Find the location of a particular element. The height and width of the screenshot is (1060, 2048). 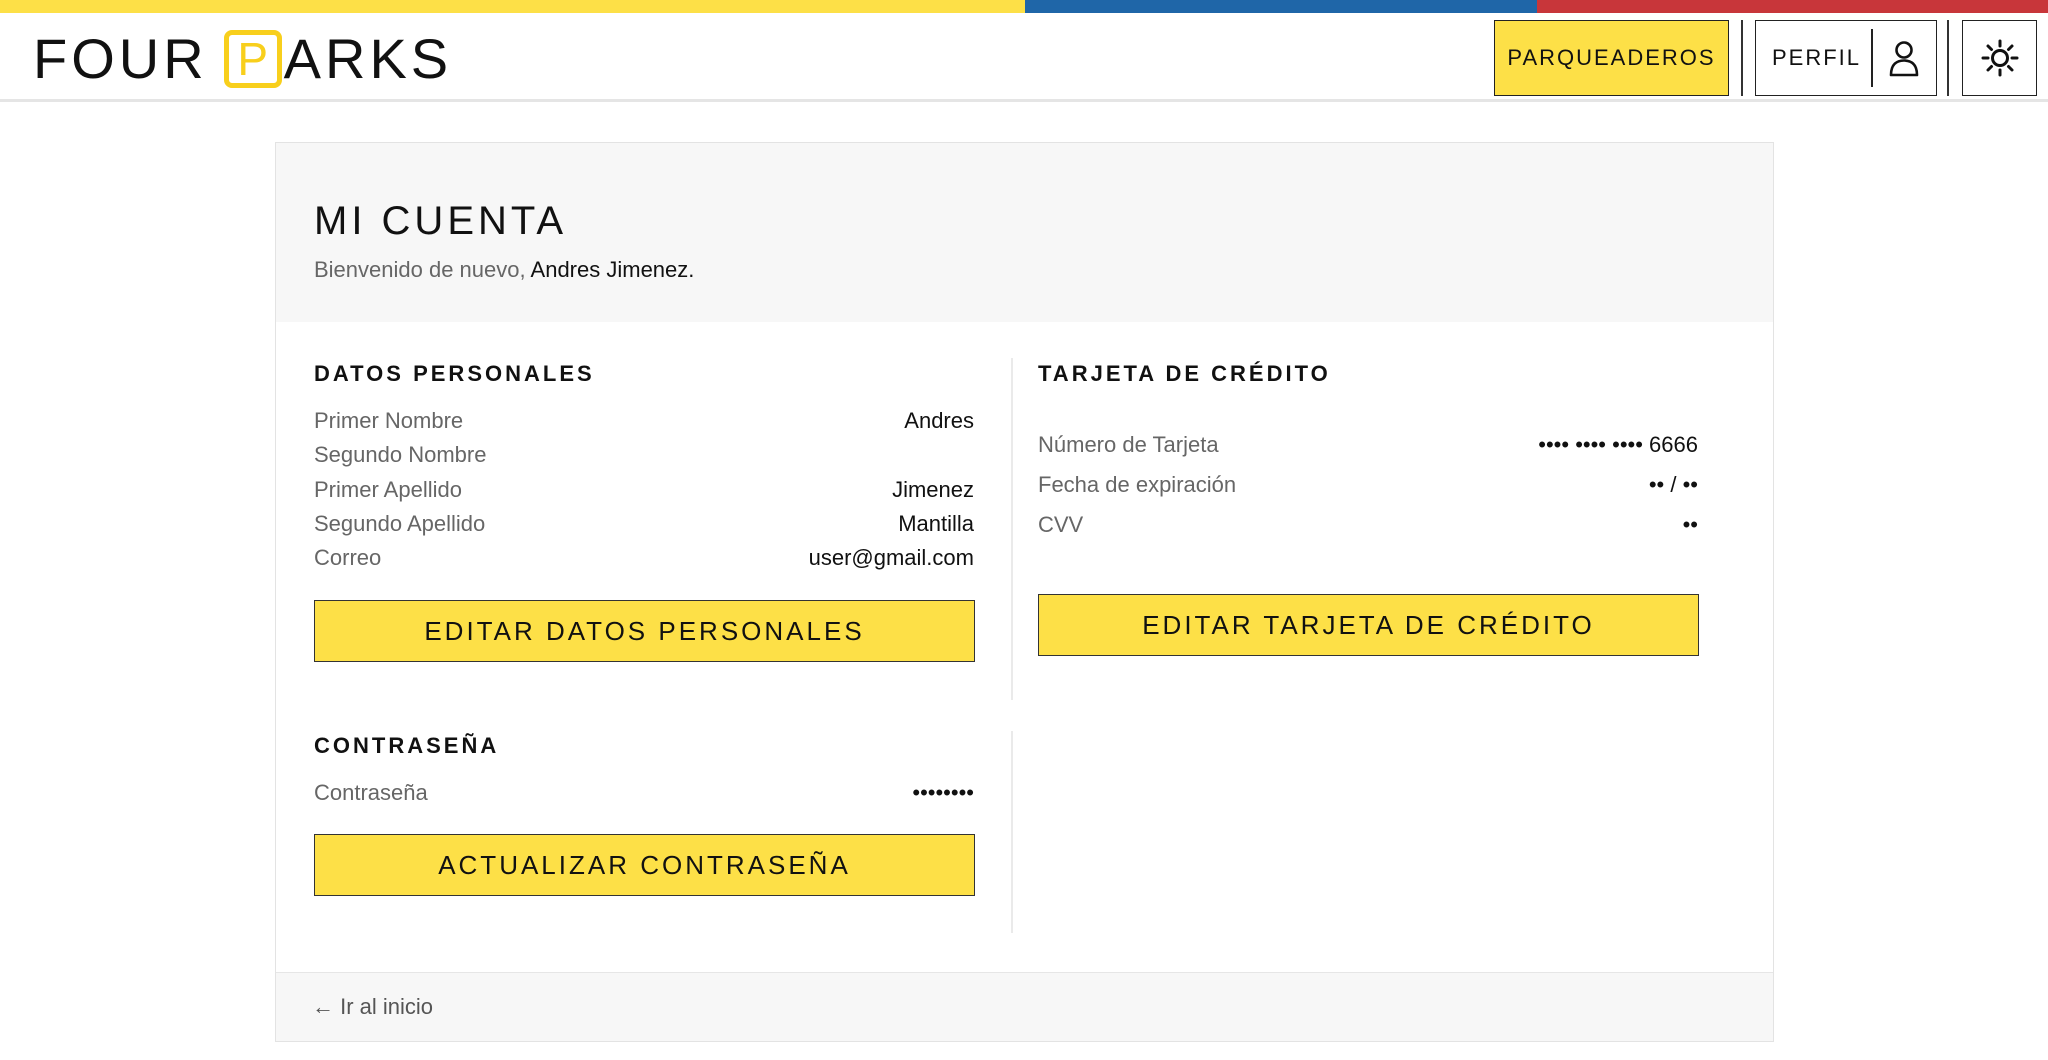

parqueaderos-button: PARQUEADEROS is located at coordinates (1611, 58).